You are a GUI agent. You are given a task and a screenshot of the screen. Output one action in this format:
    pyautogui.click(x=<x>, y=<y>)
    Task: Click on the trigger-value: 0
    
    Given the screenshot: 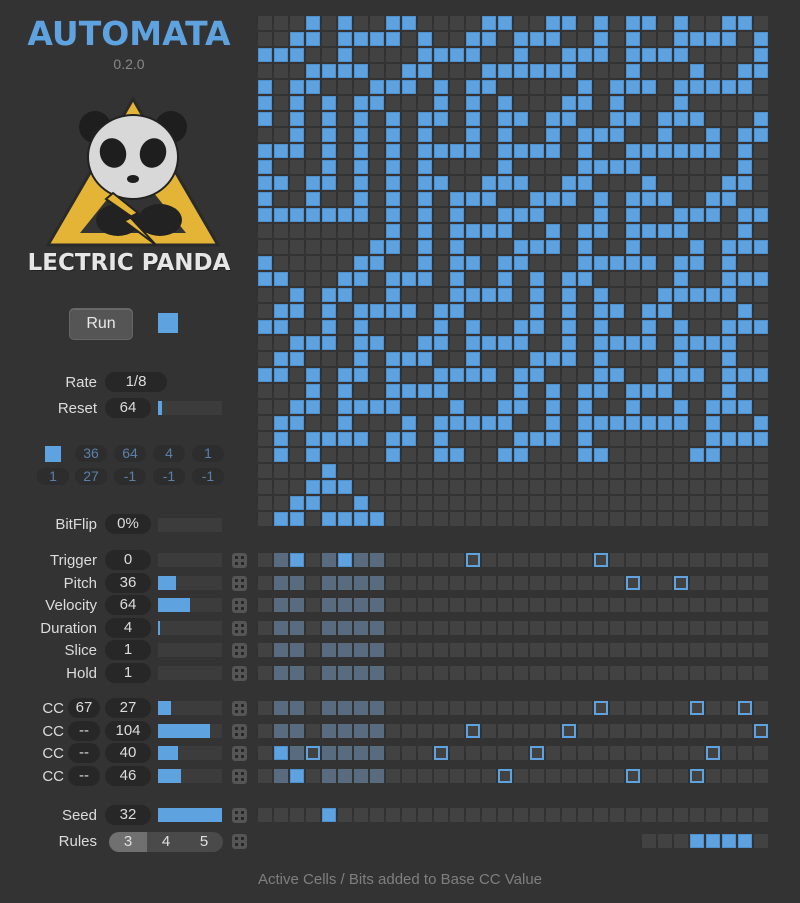 What is the action you would take?
    pyautogui.click(x=128, y=560)
    